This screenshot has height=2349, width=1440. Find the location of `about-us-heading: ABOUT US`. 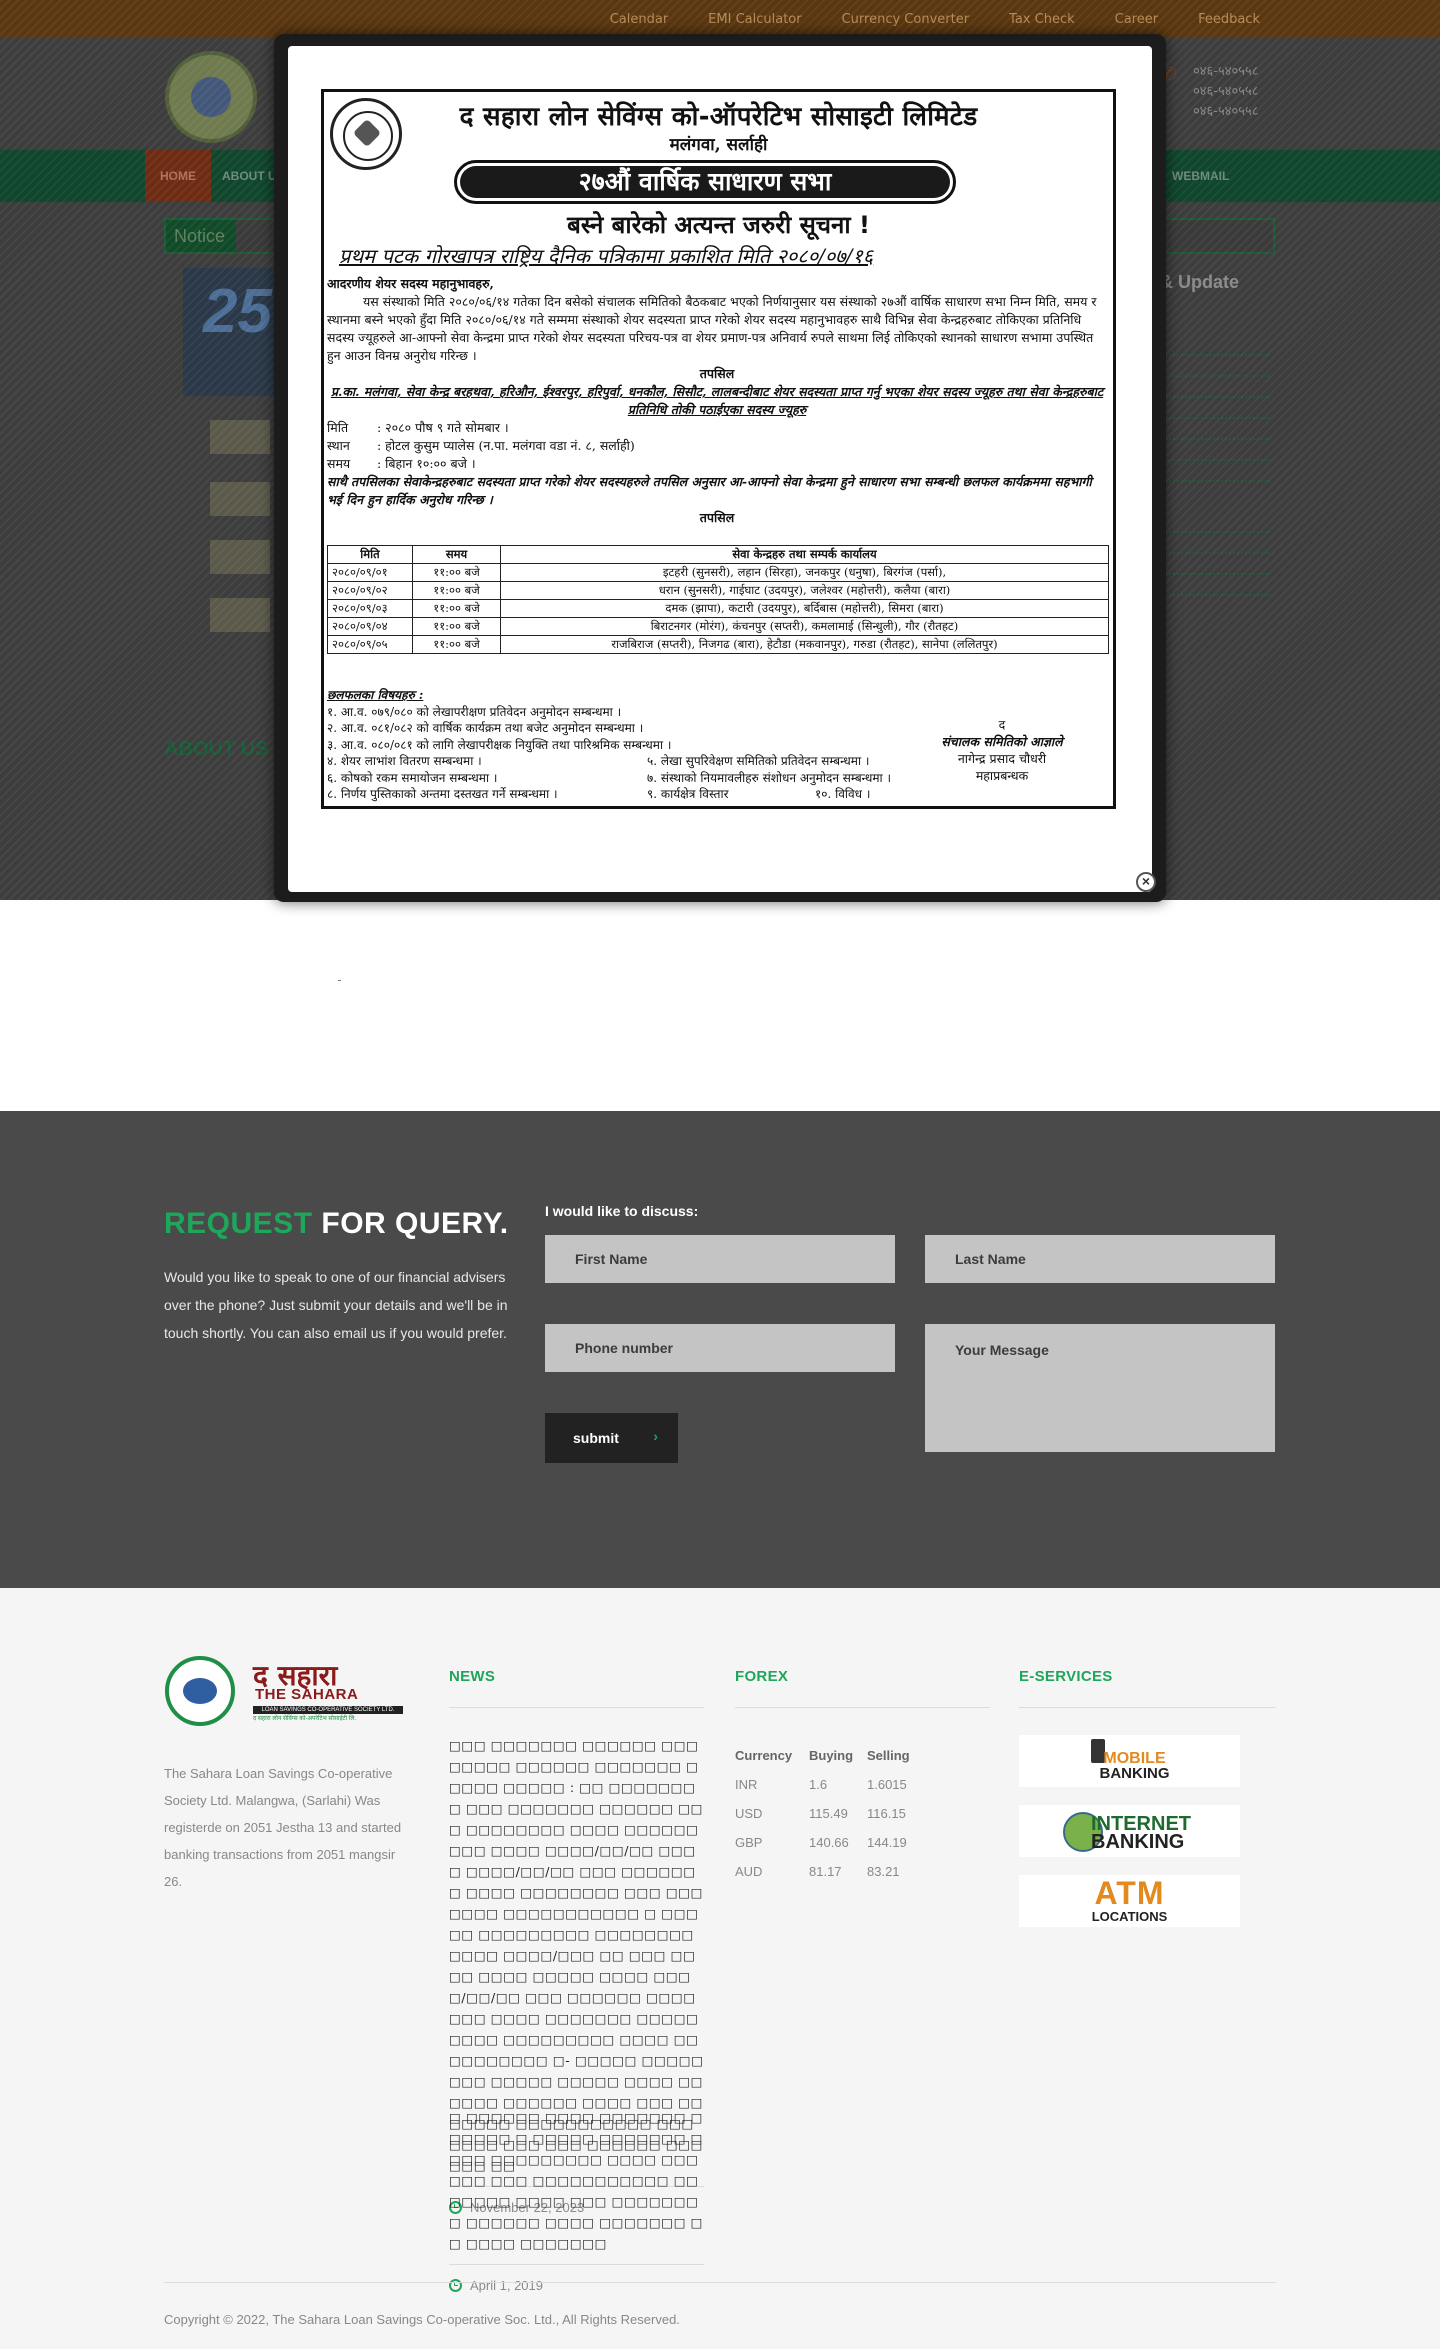

about-us-heading: ABOUT US is located at coordinates (216, 749).